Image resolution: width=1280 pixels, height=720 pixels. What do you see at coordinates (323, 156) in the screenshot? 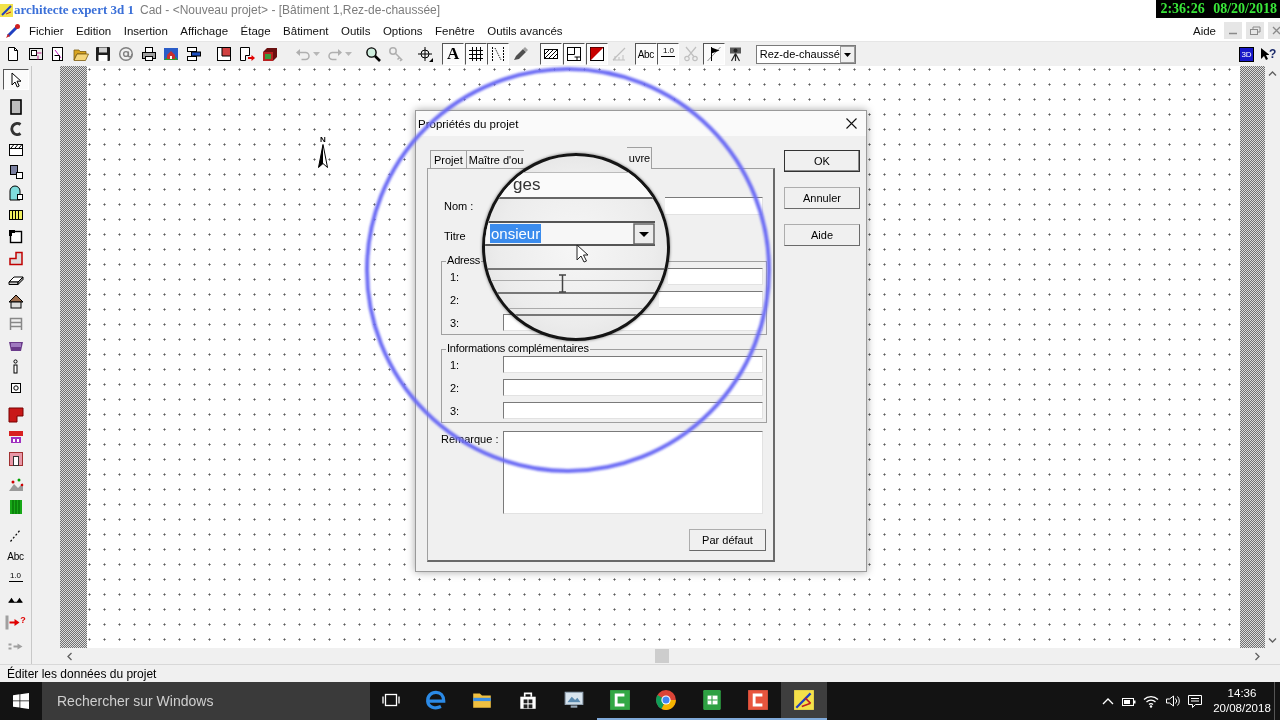
I see `north-arrow-icon` at bounding box center [323, 156].